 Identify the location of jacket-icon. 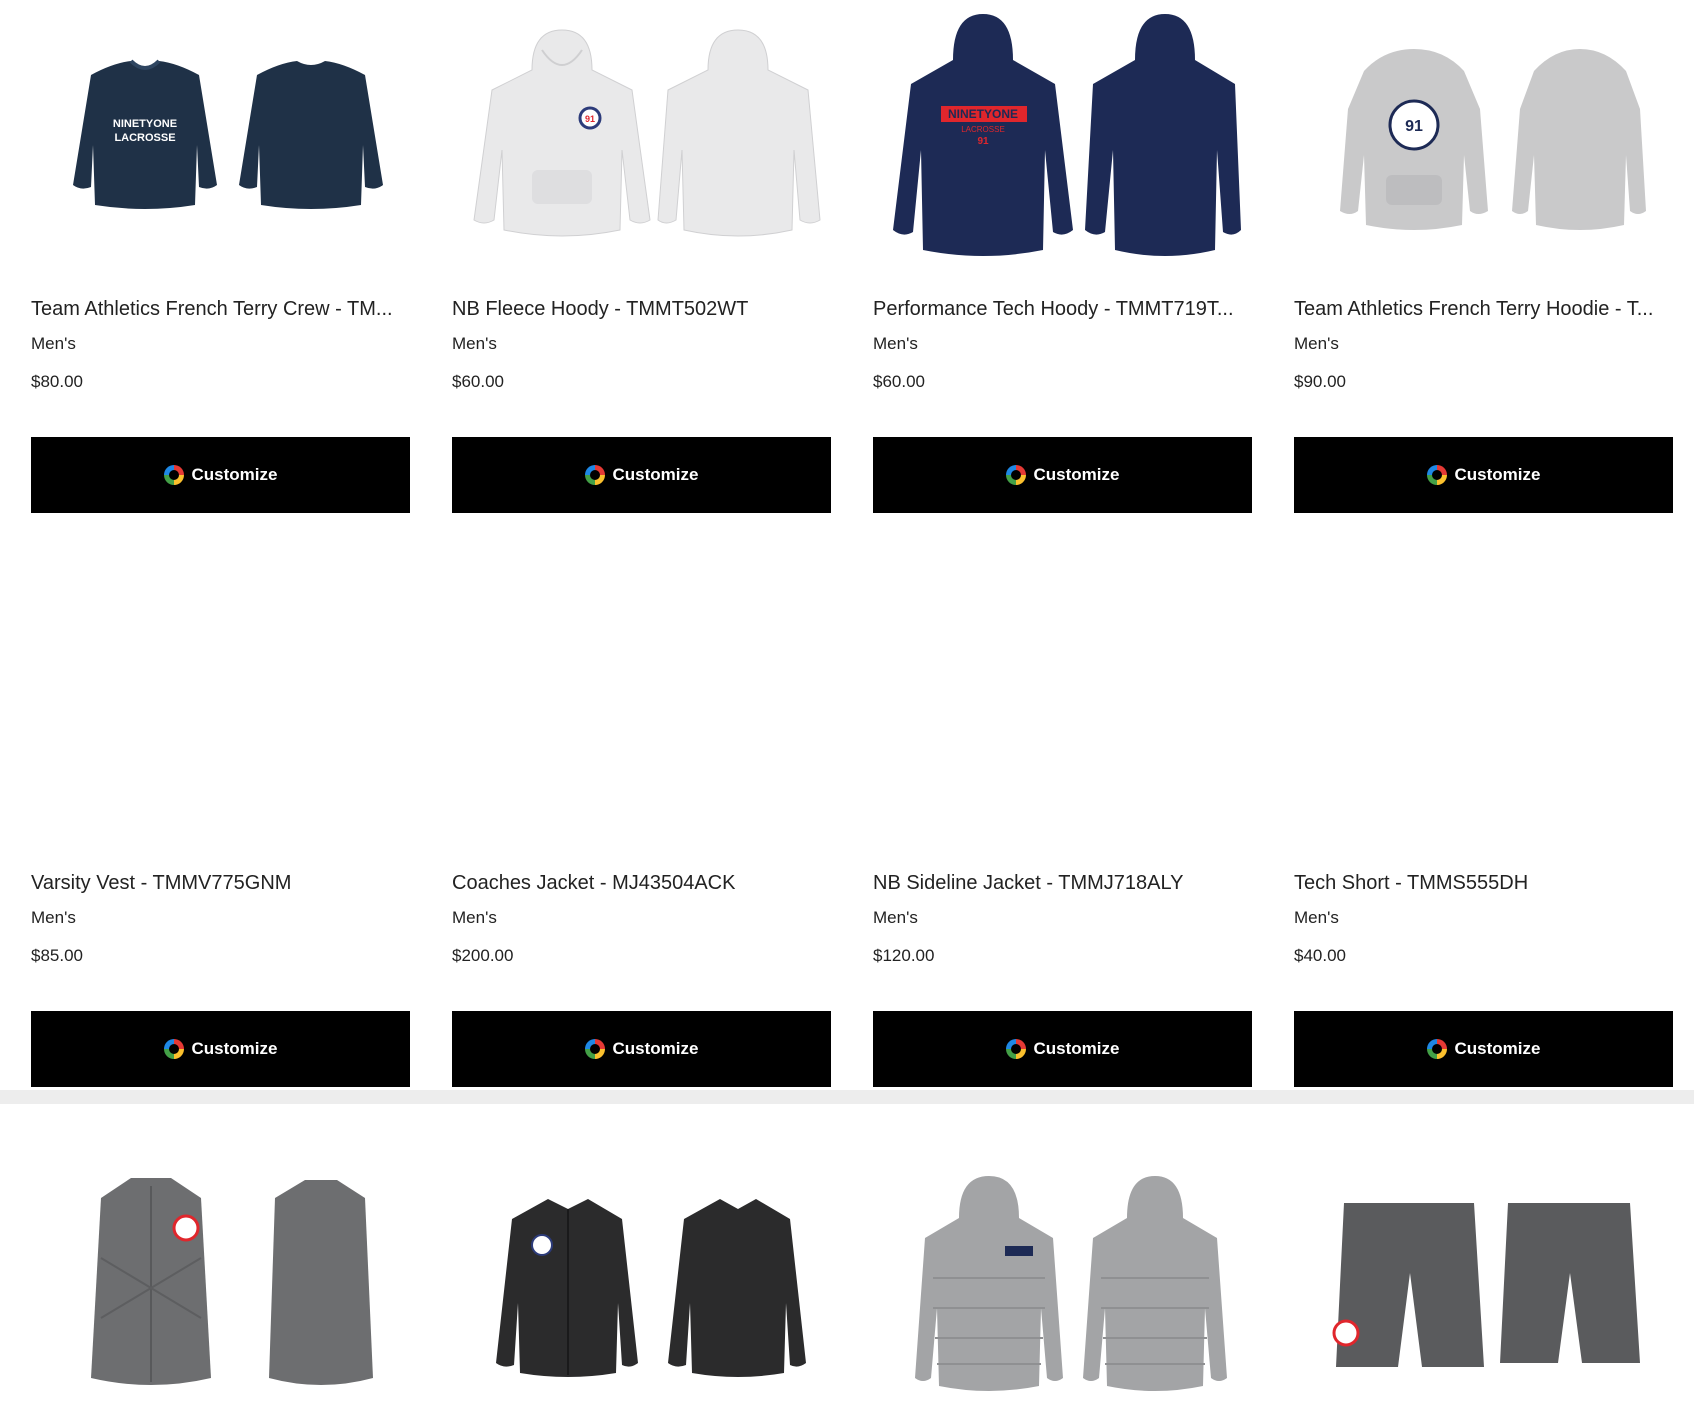
(650, 1288).